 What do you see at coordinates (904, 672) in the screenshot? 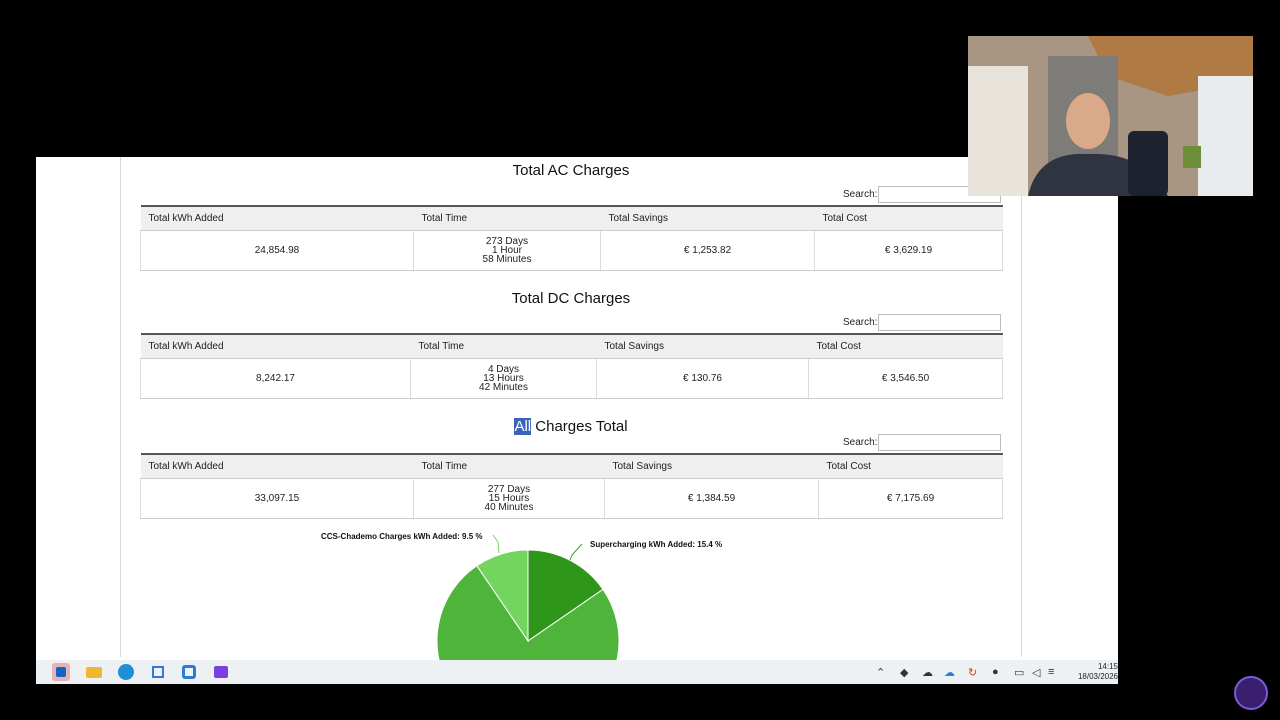
I see `dropbox-icon: ◆` at bounding box center [904, 672].